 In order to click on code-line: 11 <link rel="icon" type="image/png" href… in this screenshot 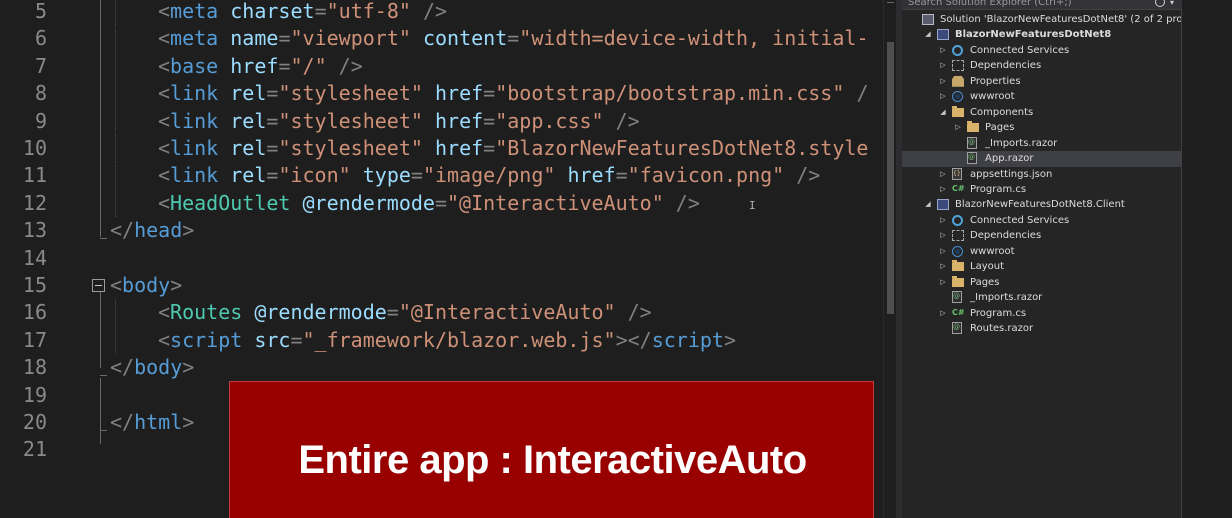, I will do `click(441, 176)`.